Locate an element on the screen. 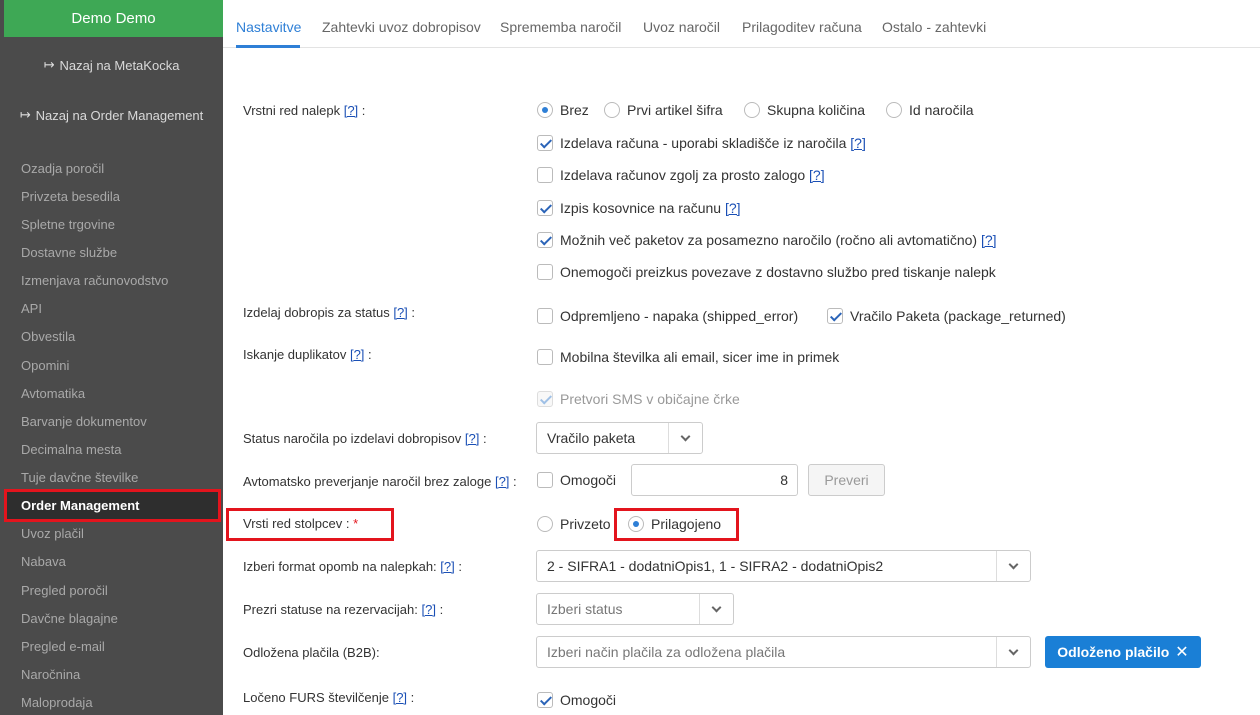 Image resolution: width=1260 pixels, height=715 pixels. label-furs: Ločeno FURS številčenje [?] : is located at coordinates (329, 697).